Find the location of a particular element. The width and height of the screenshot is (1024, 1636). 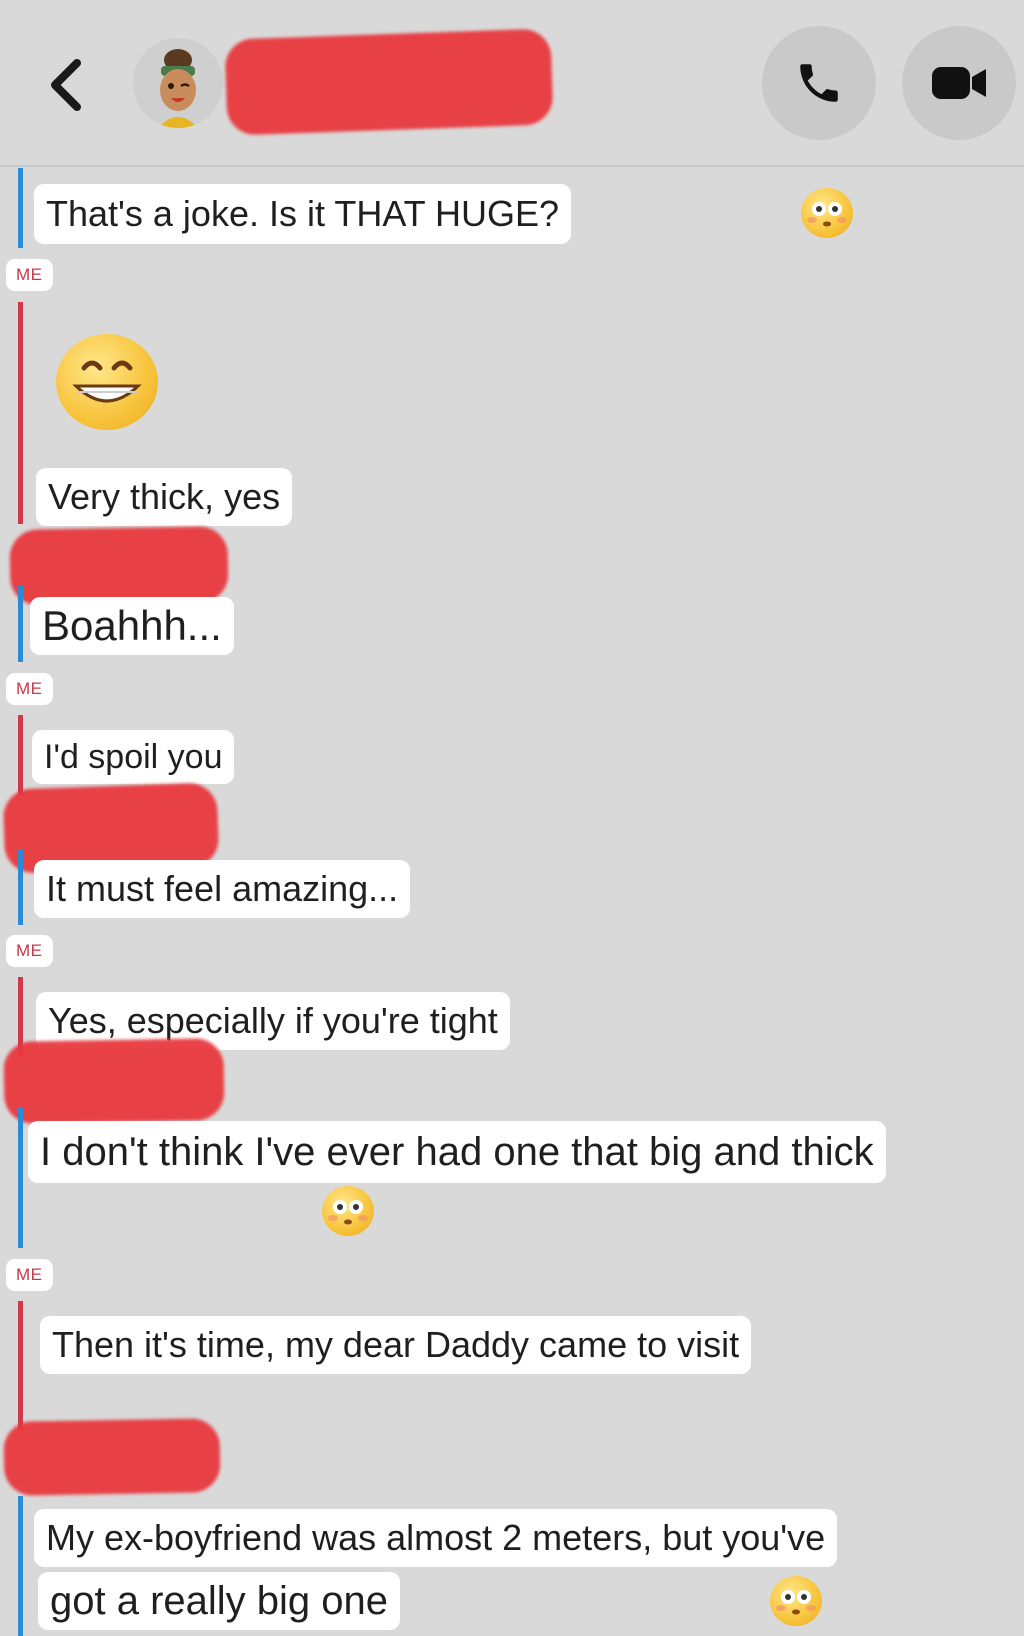

video-camera-icon is located at coordinates (959, 83).